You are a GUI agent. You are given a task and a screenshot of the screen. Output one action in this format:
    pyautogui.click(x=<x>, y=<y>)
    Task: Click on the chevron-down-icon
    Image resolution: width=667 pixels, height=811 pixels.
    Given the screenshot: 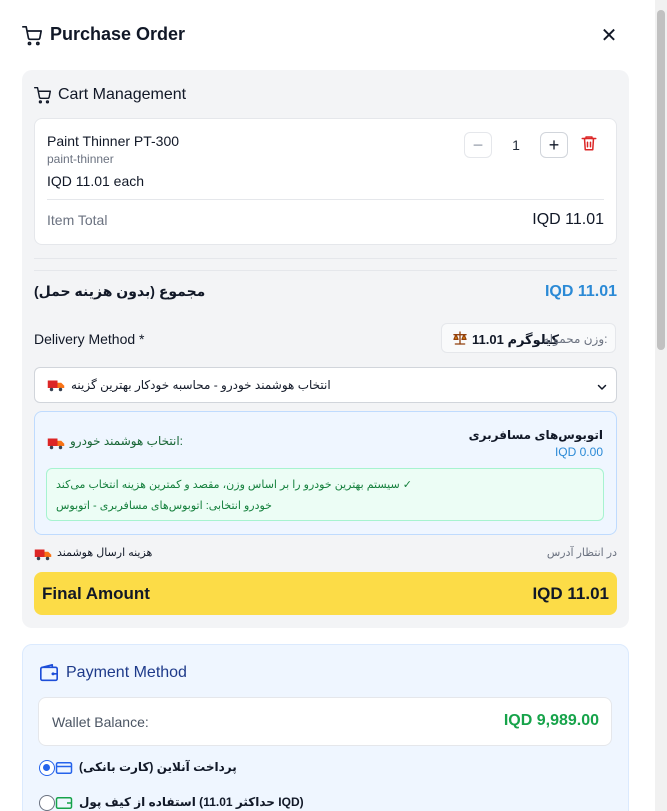 What is the action you would take?
    pyautogui.click(x=602, y=389)
    